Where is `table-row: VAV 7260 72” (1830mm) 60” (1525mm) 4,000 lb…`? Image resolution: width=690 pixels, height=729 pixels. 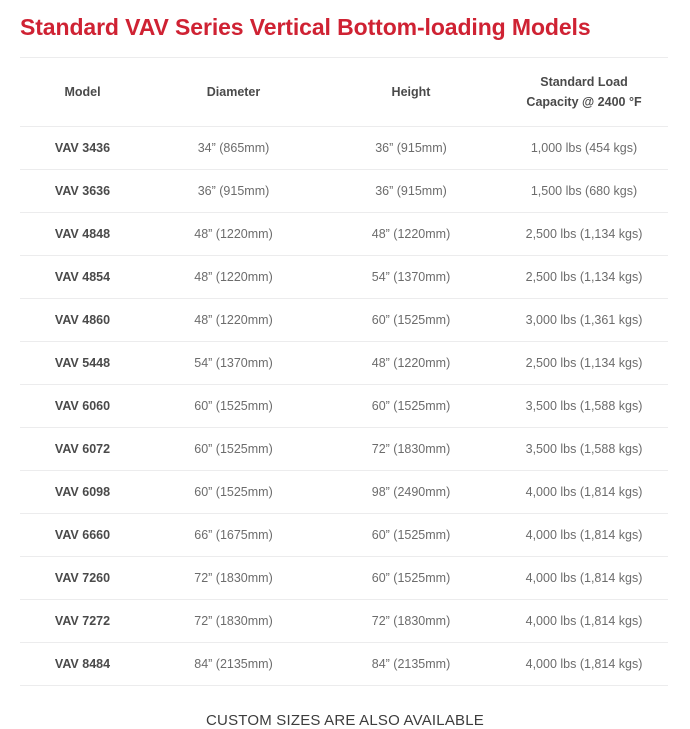 table-row: VAV 7260 72” (1830mm) 60” (1525mm) 4,000 lb… is located at coordinates (344, 578).